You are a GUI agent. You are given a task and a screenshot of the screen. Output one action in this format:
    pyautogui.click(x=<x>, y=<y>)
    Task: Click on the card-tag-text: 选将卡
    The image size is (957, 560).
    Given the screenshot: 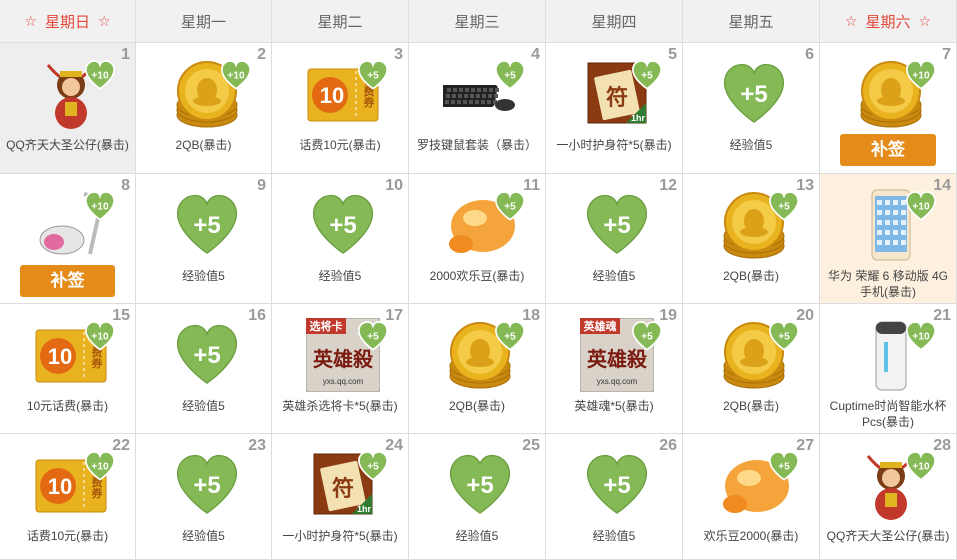 What is the action you would take?
    pyautogui.click(x=326, y=326)
    